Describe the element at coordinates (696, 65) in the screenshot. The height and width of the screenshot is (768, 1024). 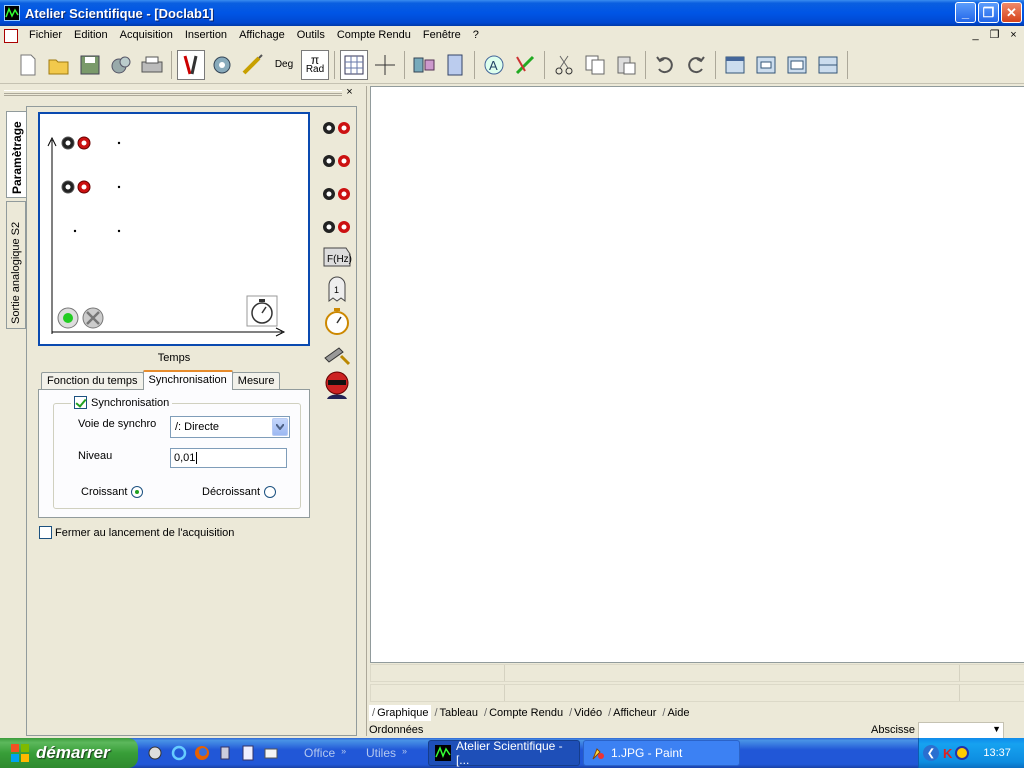
I see `redo-button` at that location.